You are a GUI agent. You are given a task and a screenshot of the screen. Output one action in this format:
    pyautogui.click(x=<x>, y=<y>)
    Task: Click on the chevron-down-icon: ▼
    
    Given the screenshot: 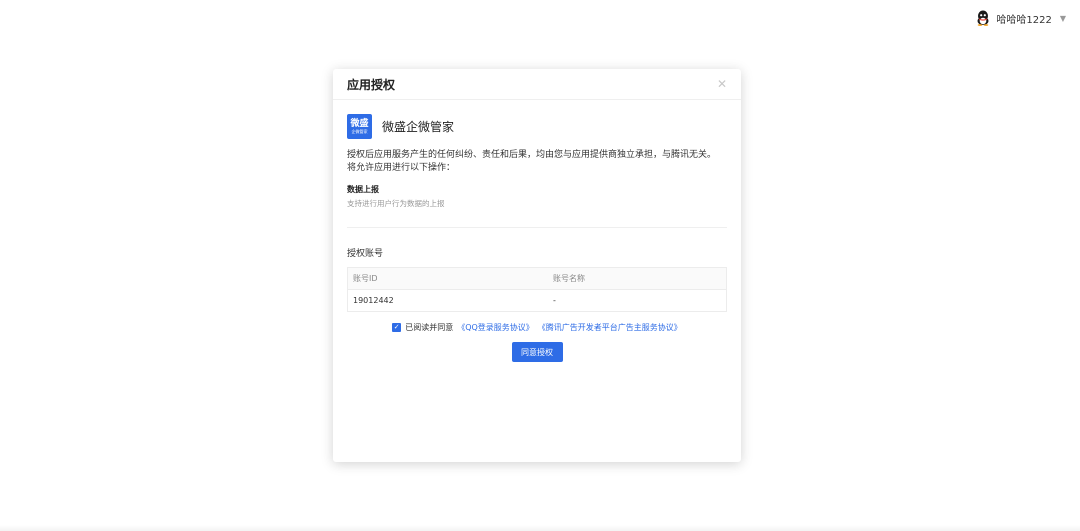 What is the action you would take?
    pyautogui.click(x=1063, y=18)
    